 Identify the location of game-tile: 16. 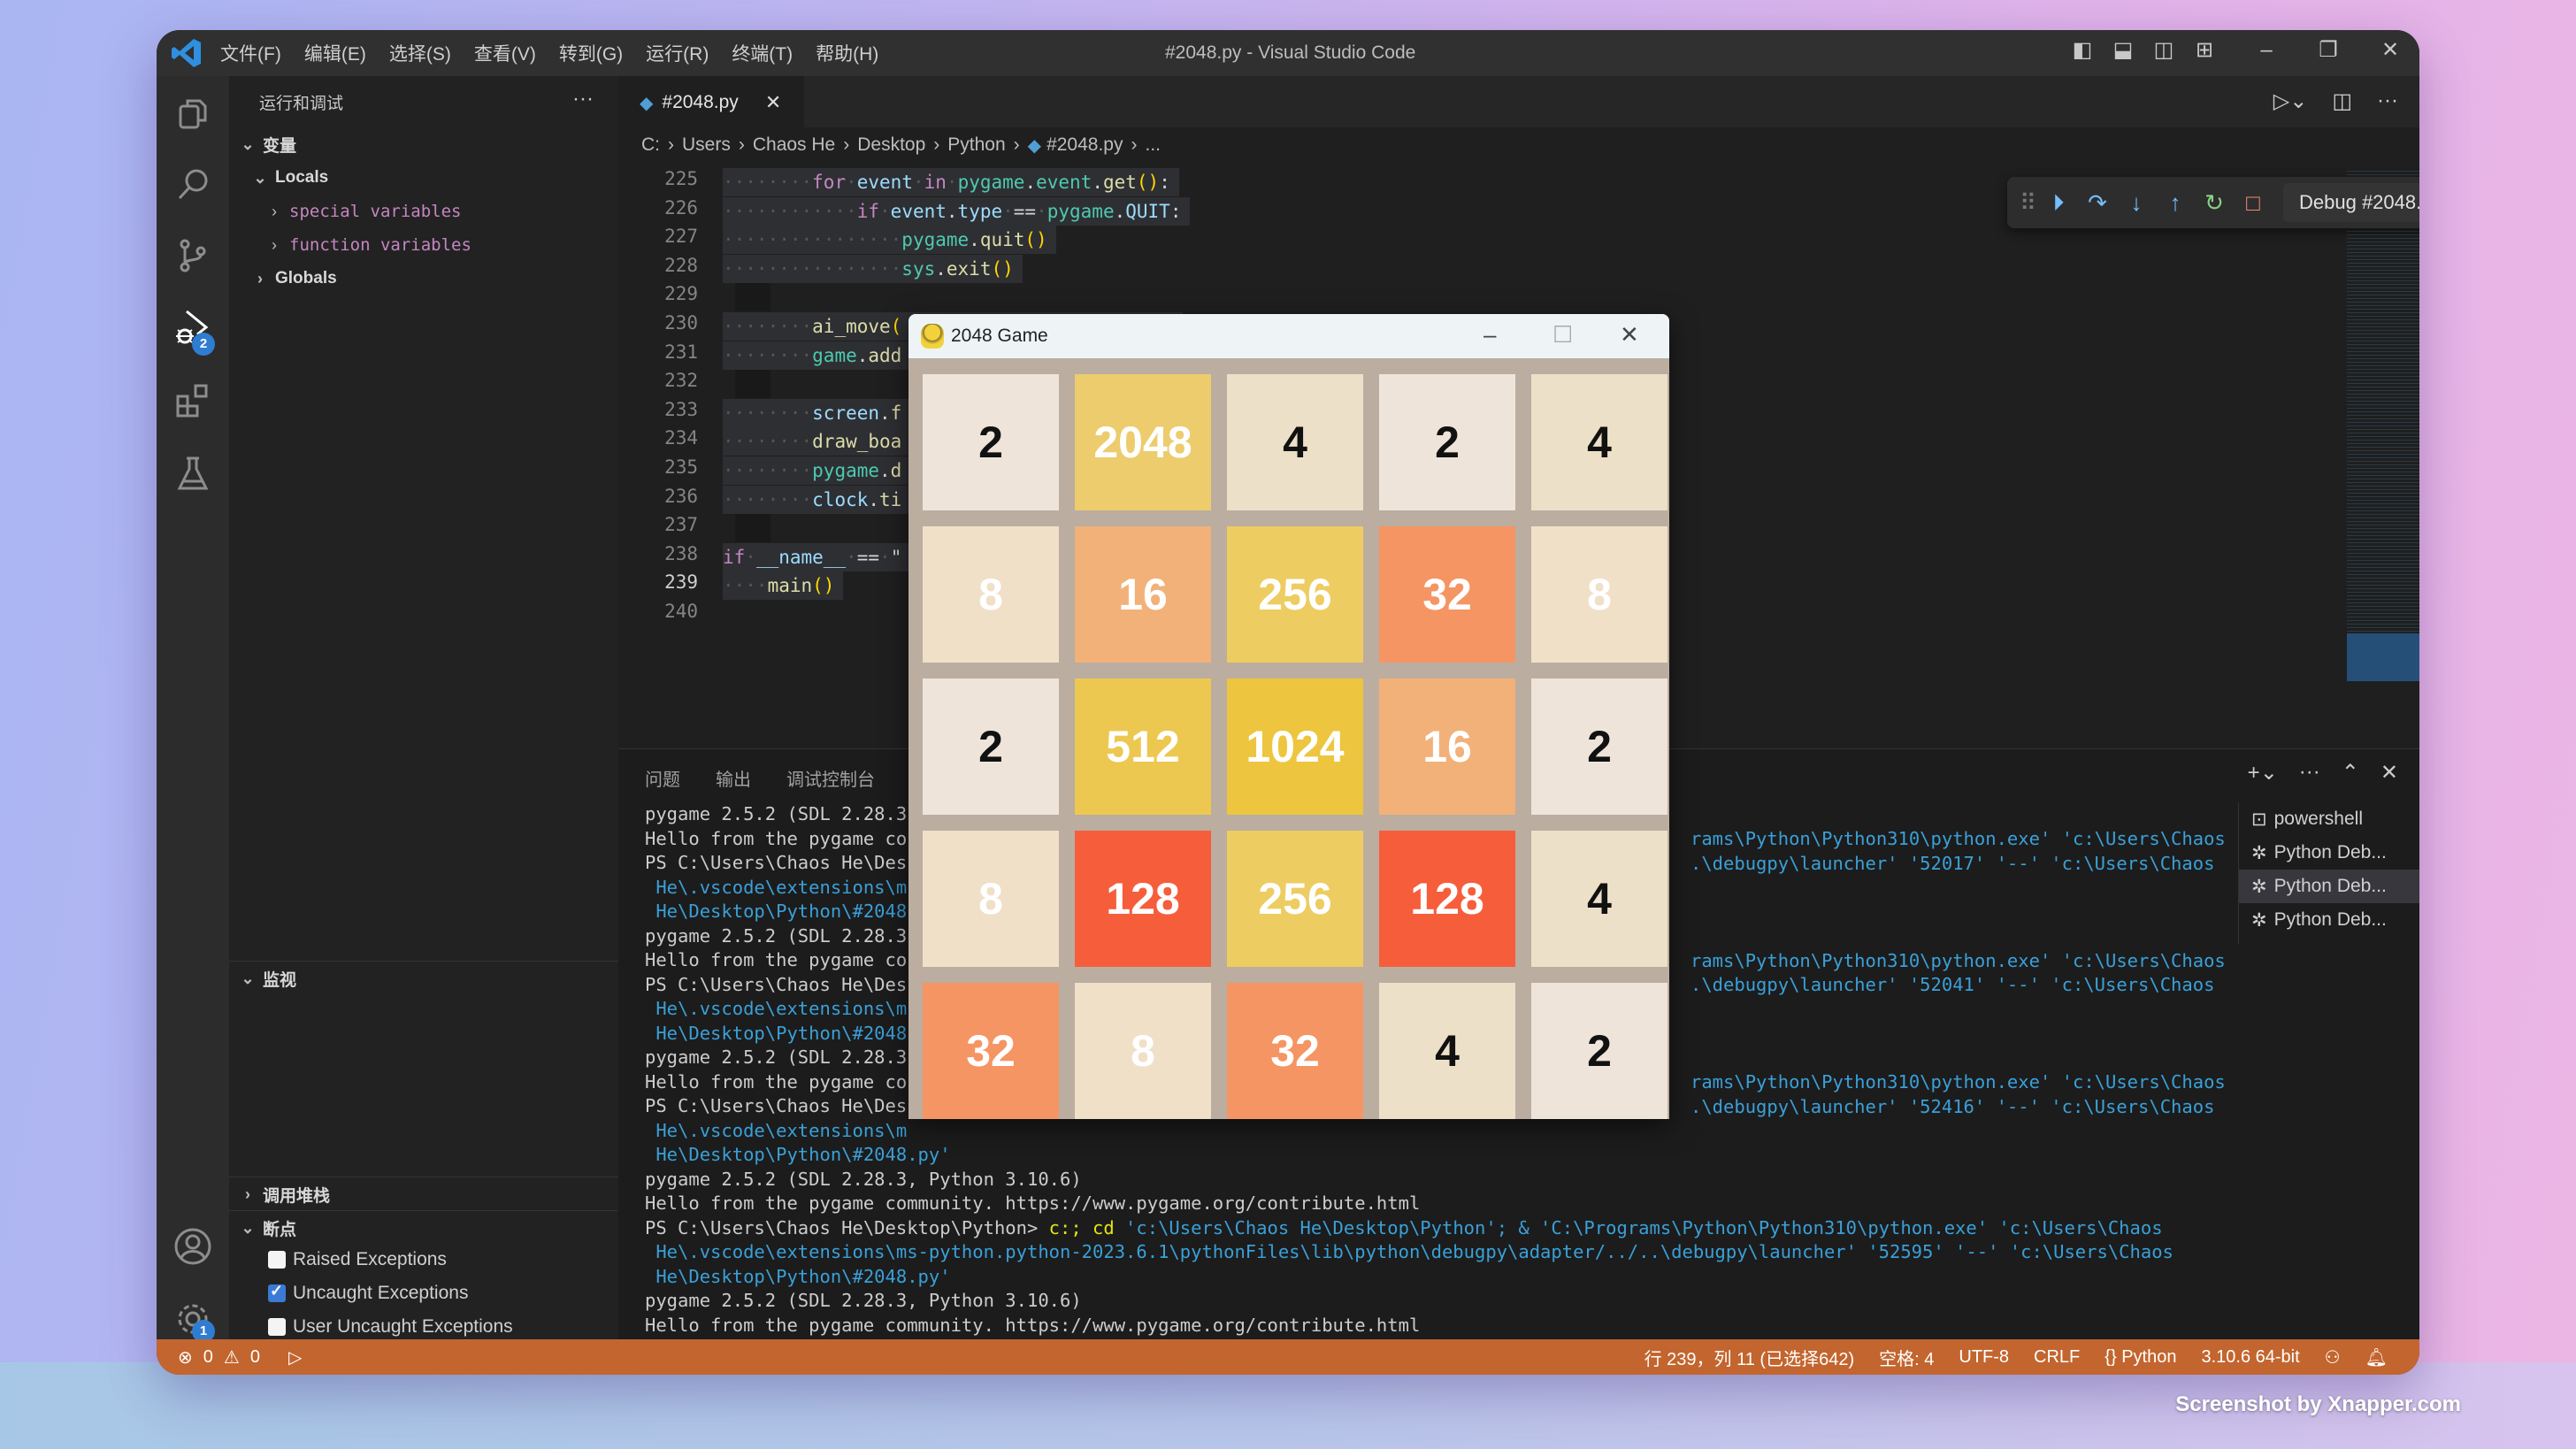
(1143, 594).